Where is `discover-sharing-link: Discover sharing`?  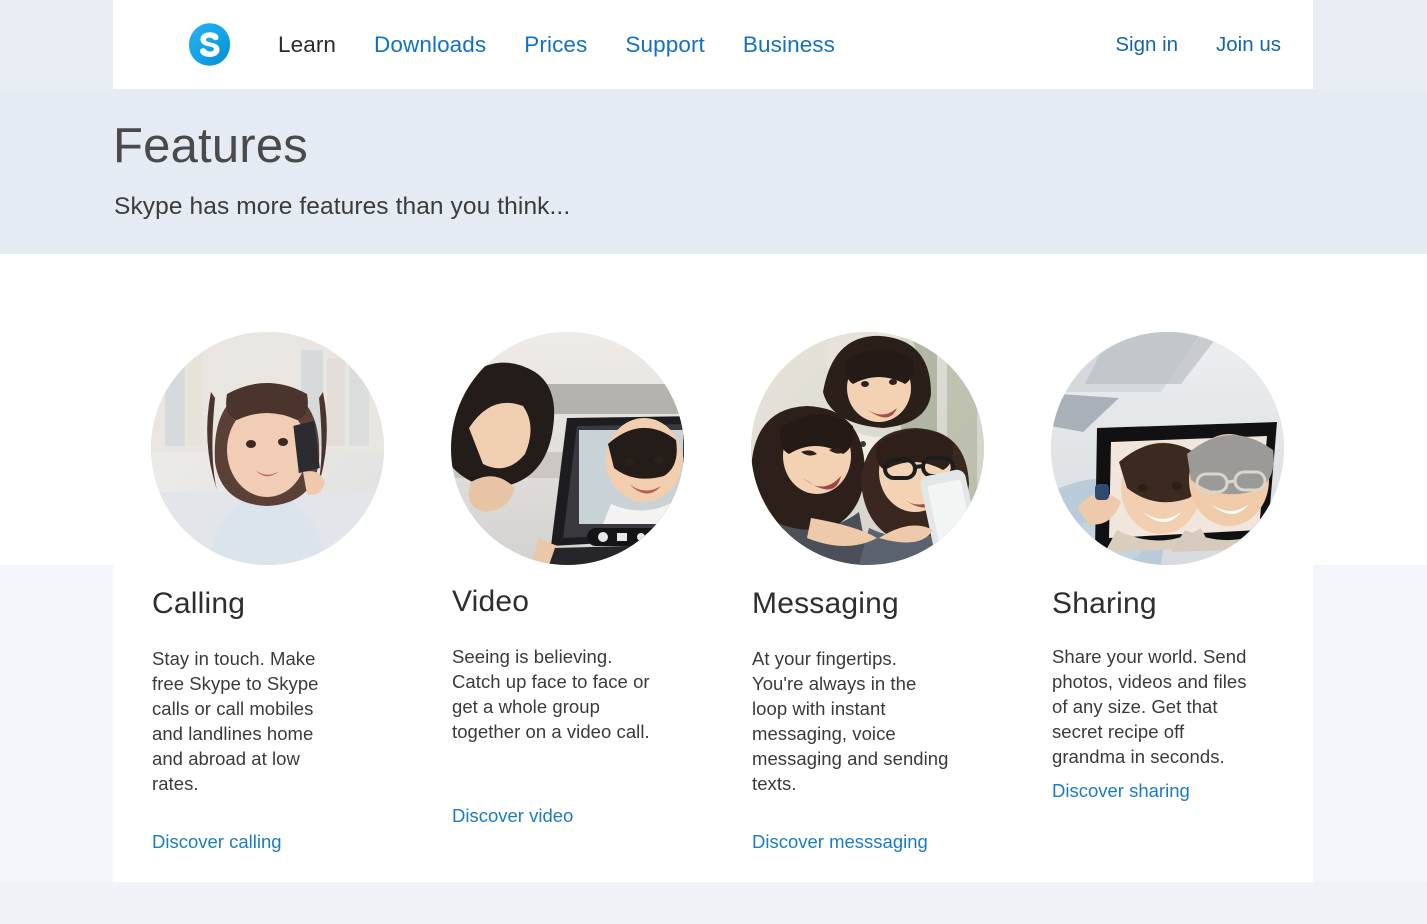 discover-sharing-link: Discover sharing is located at coordinates (1121, 791).